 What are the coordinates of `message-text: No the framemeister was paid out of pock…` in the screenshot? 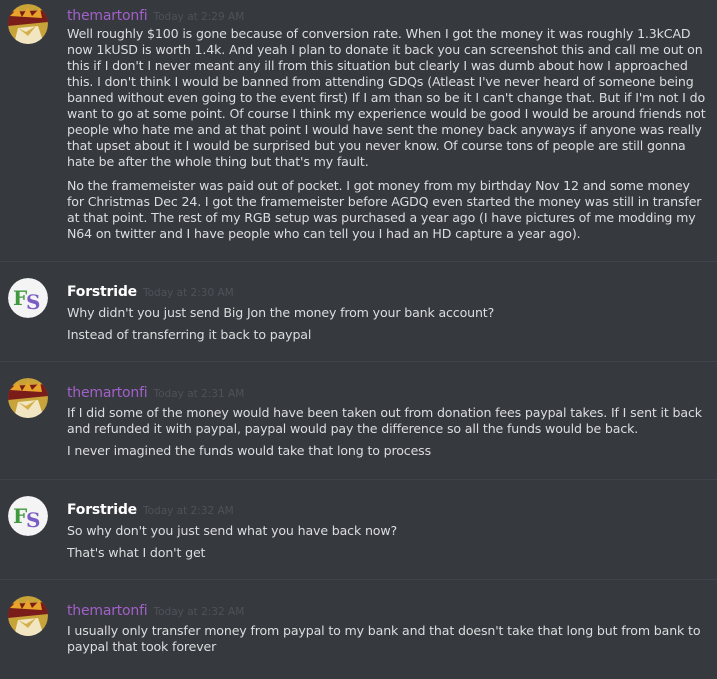 It's located at (384, 209).